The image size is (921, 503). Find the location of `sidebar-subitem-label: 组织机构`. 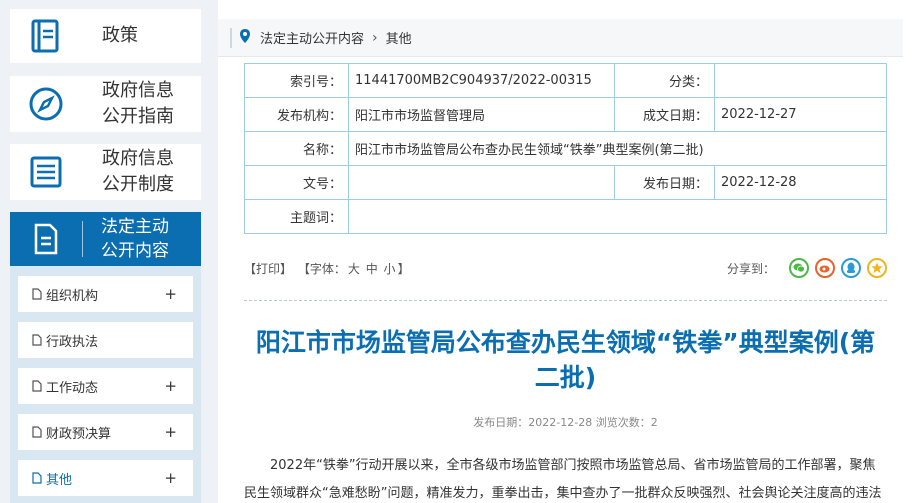

sidebar-subitem-label: 组织机构 is located at coordinates (72, 296).